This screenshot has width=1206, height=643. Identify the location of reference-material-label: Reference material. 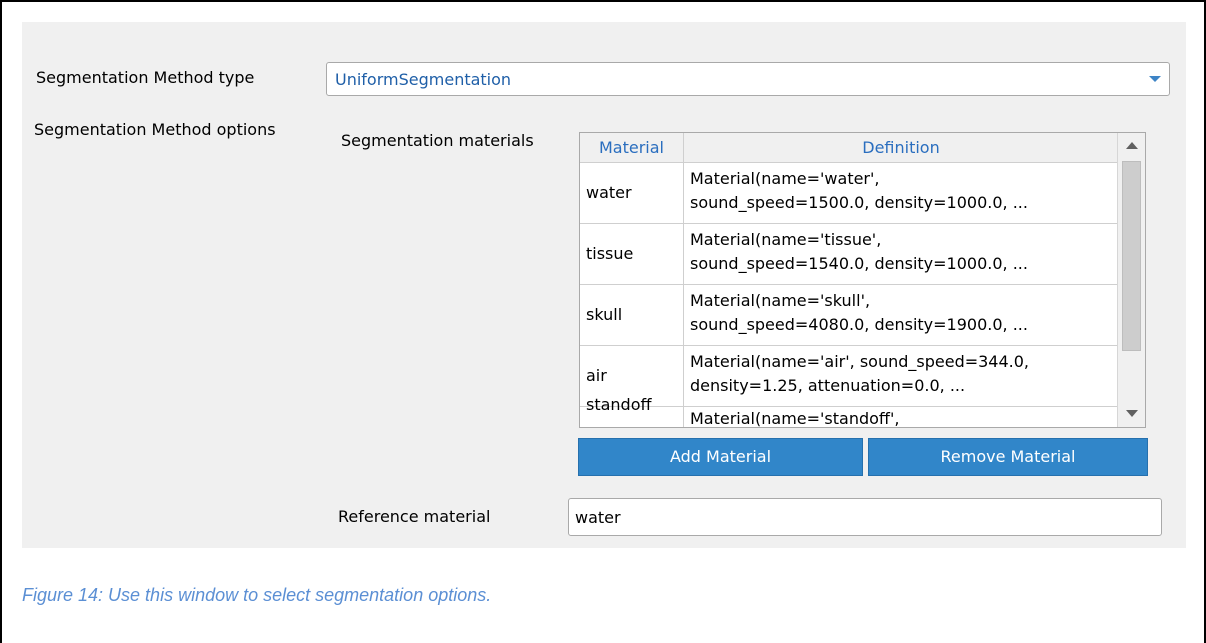
(414, 516).